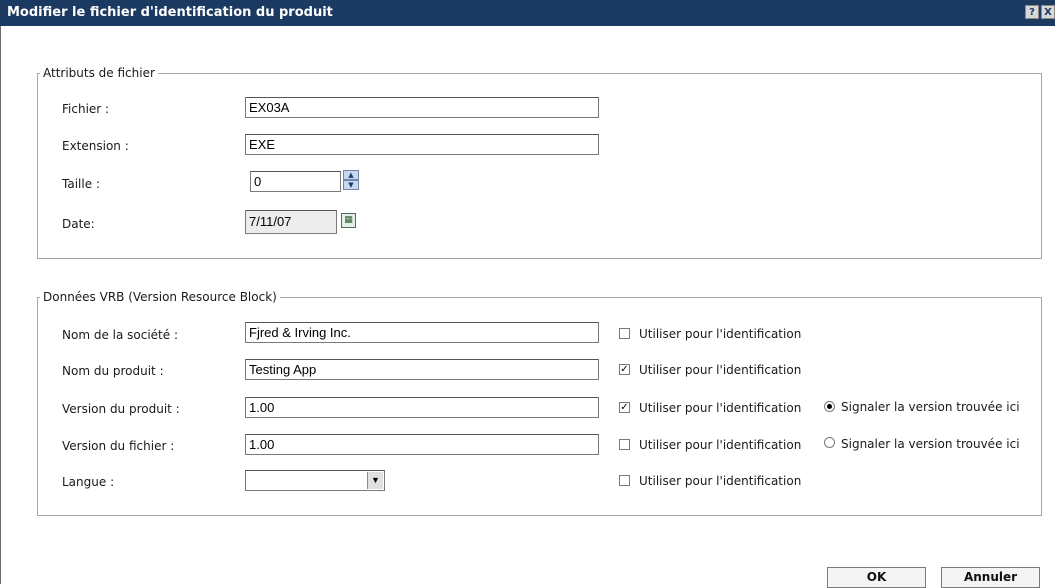 Image resolution: width=1055 pixels, height=588 pixels. Describe the element at coordinates (1032, 12) in the screenshot. I see `help-icon: ?` at that location.